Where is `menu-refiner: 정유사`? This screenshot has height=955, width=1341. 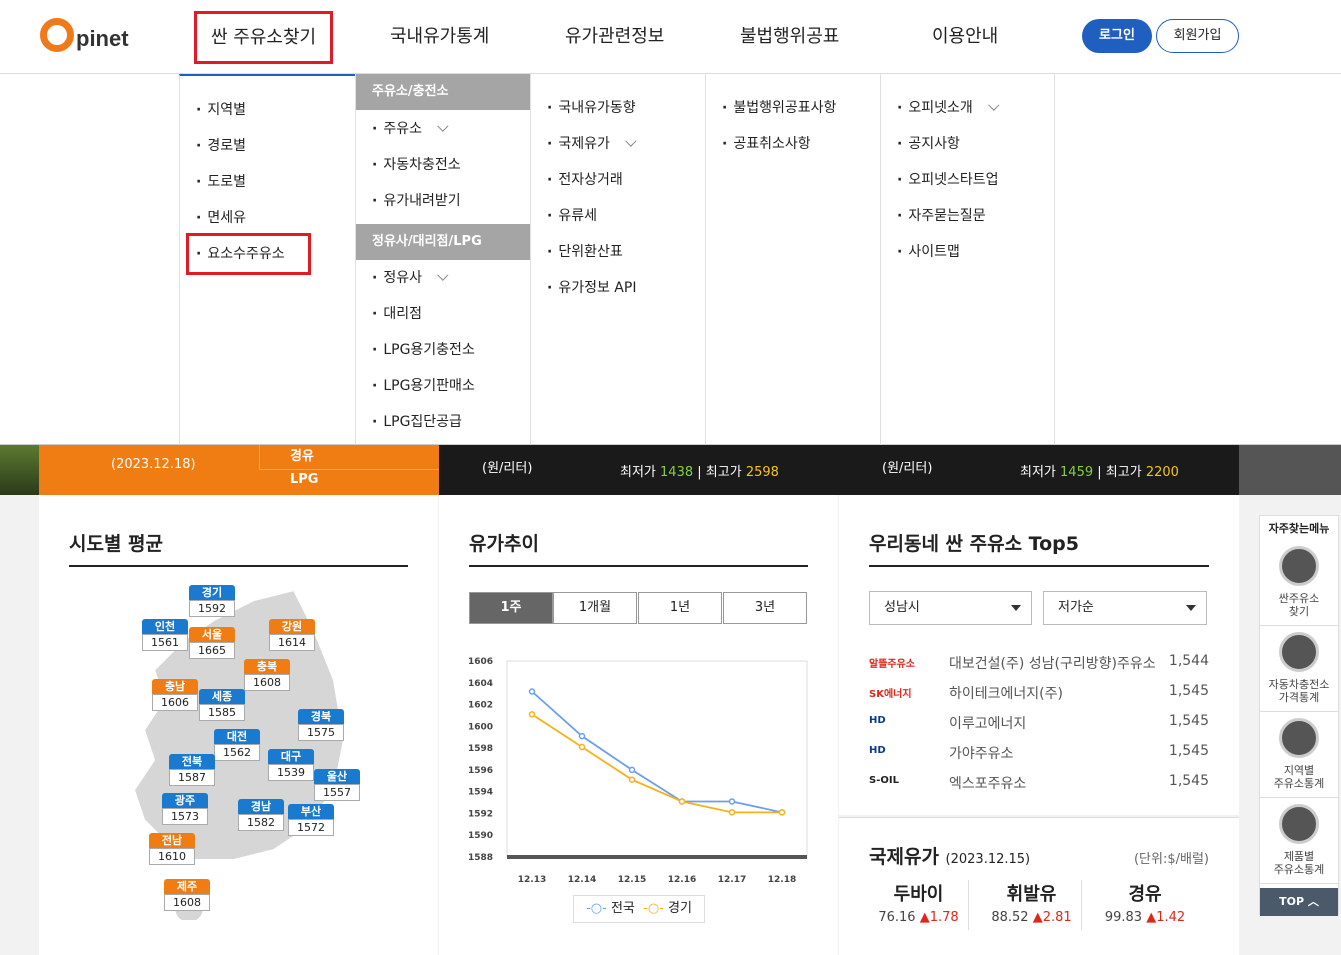 menu-refiner: 정유사 is located at coordinates (410, 278).